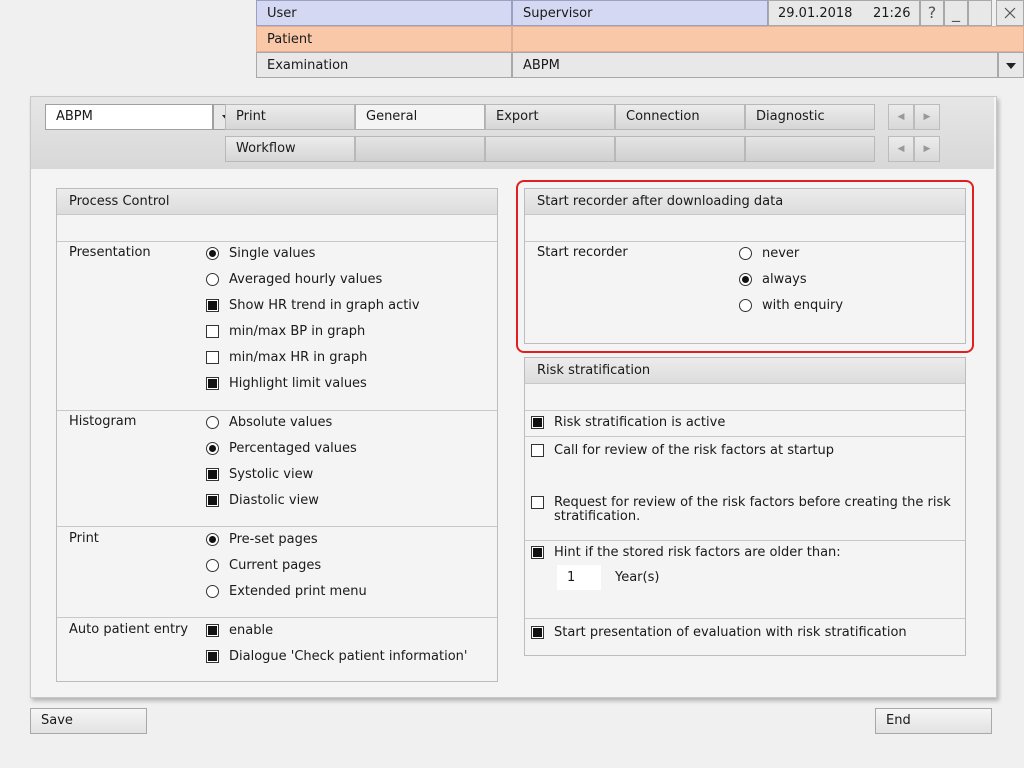  I want to click on percentaged-values-label: Percentaged values, so click(293, 448).